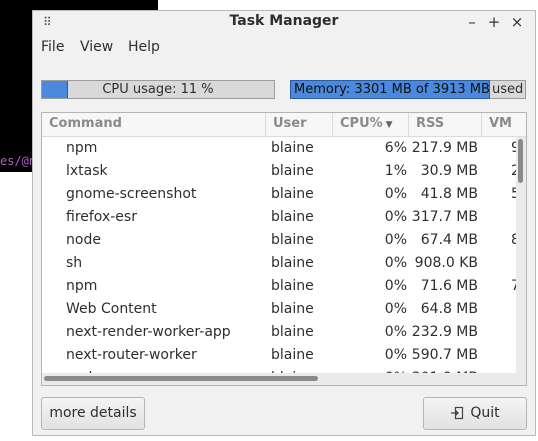 The width and height of the screenshot is (538, 441). I want to click on maximize-icon: +, so click(494, 22).